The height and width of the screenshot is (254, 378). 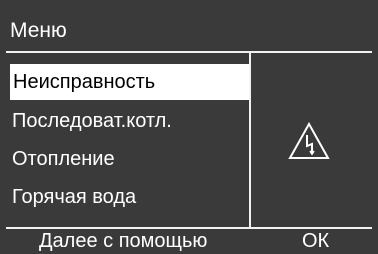 What do you see at coordinates (126, 121) in the screenshot?
I see `menu-item-boiler-sequence: Последоват.котл.` at bounding box center [126, 121].